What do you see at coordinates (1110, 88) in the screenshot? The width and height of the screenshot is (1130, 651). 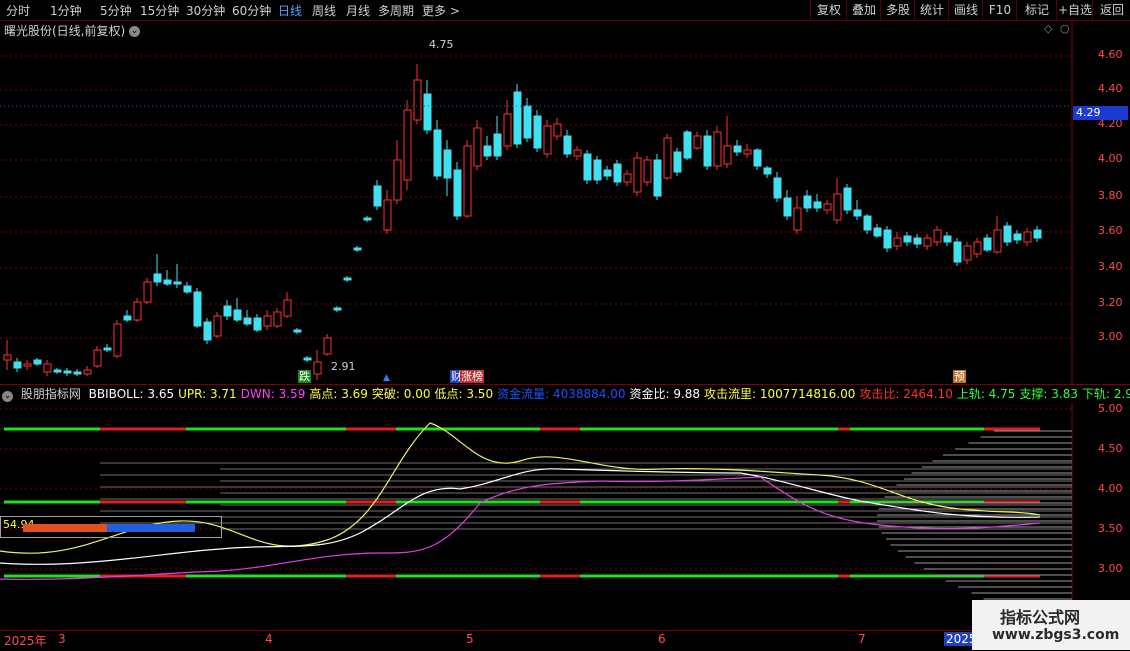 I see `price-axis-label: 4.40` at bounding box center [1110, 88].